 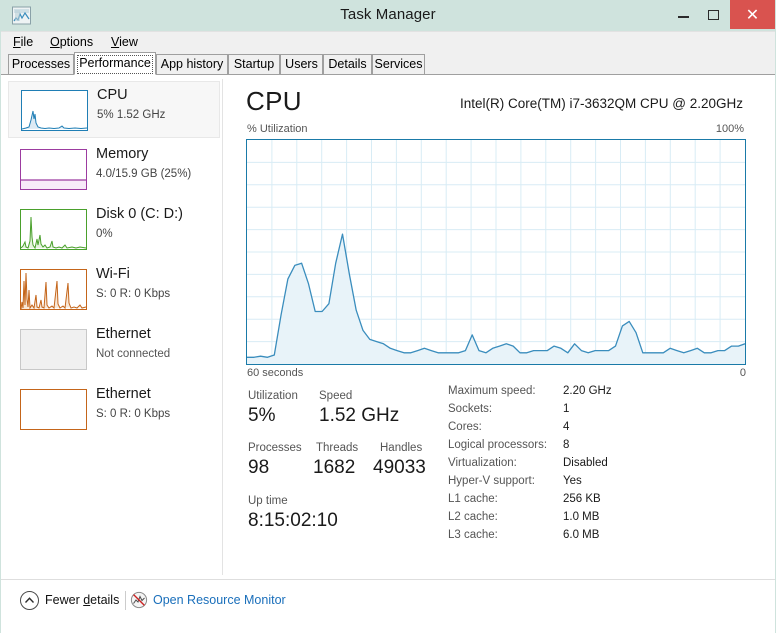 I want to click on close-icon: ✕, so click(x=752, y=14).